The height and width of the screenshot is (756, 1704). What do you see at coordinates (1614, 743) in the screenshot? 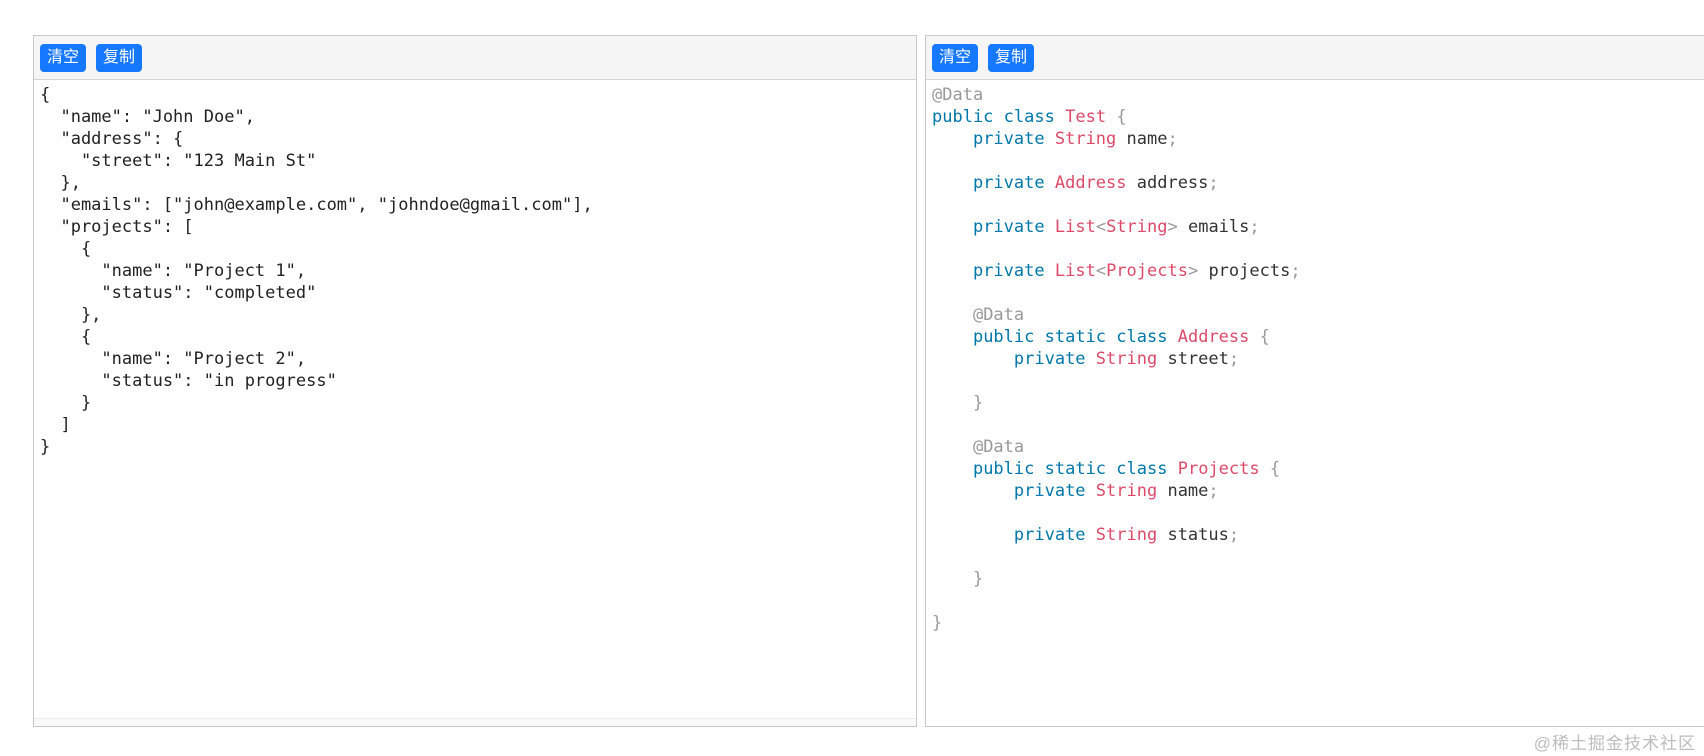
I see `watermark: @稀土掘金技术社区` at bounding box center [1614, 743].